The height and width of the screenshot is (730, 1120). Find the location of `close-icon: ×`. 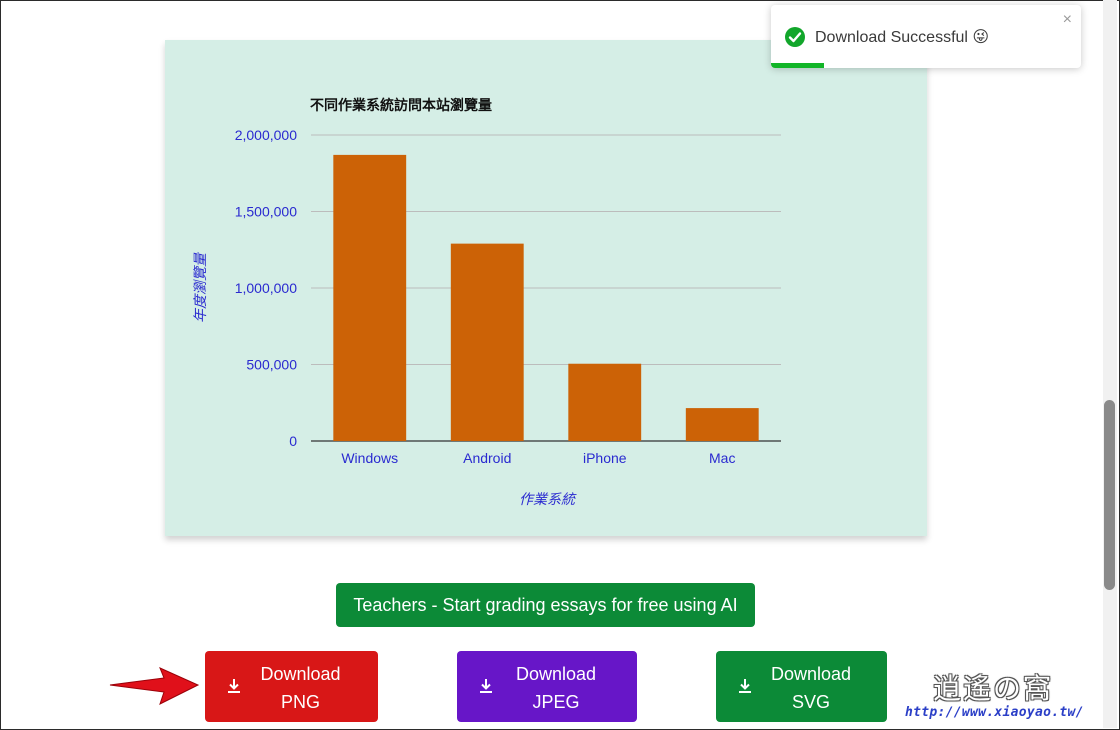

close-icon: × is located at coordinates (1067, 20).